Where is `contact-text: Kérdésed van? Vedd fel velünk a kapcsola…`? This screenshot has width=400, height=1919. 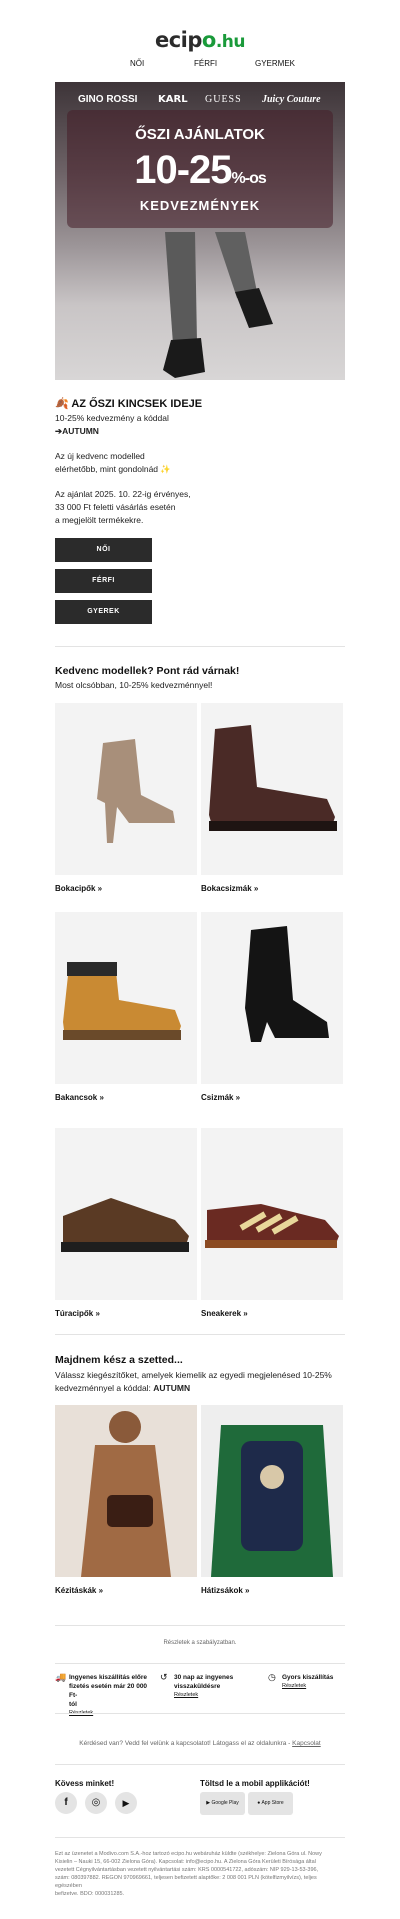
contact-text: Kérdésed van? Vedd fel velünk a kapcsola… is located at coordinates (200, 1743).